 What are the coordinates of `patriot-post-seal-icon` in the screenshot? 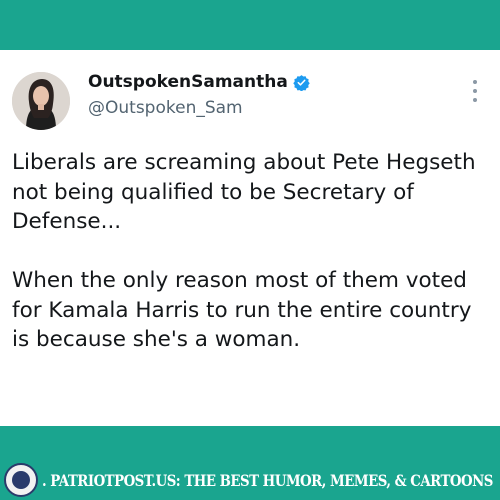 It's located at (21, 480).